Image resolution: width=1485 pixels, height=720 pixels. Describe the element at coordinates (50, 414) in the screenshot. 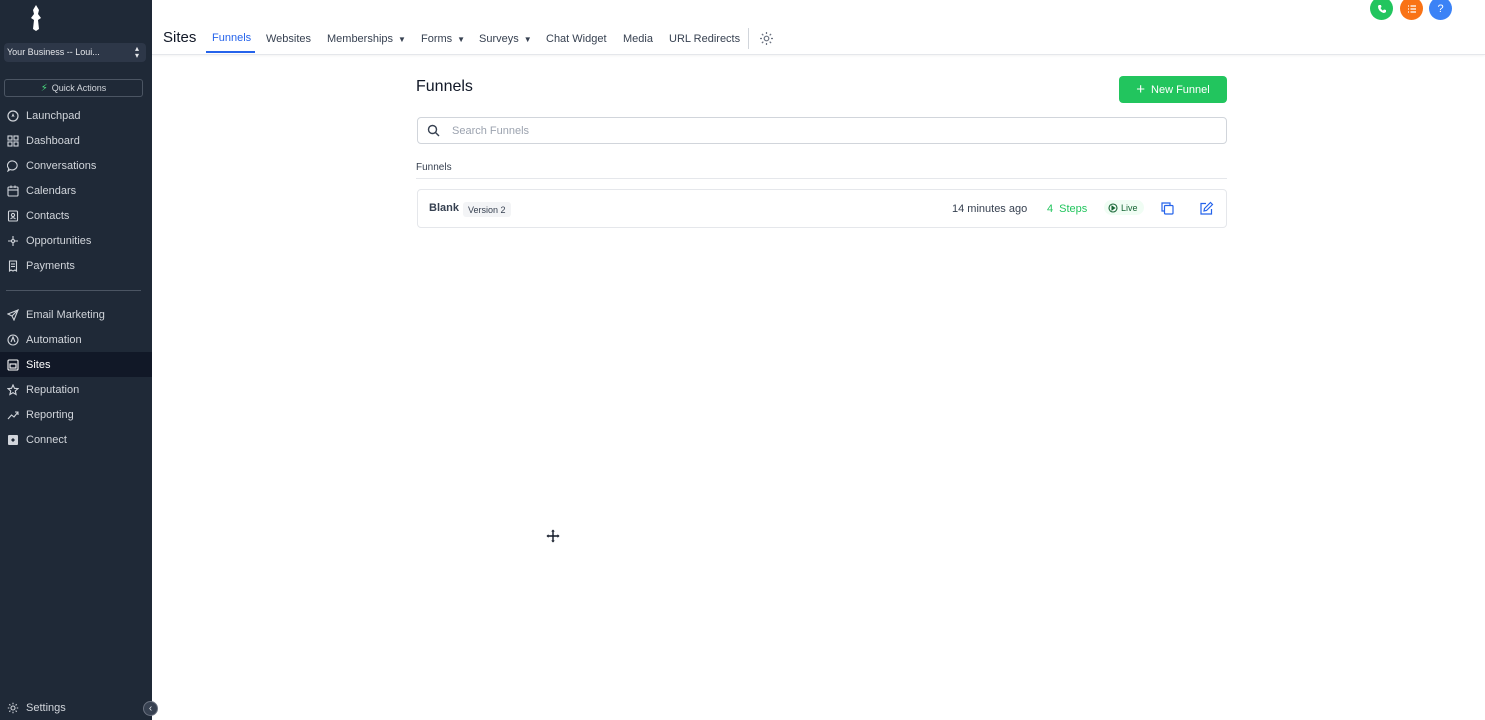

I see `sidebar-item-label: Reporting` at that location.